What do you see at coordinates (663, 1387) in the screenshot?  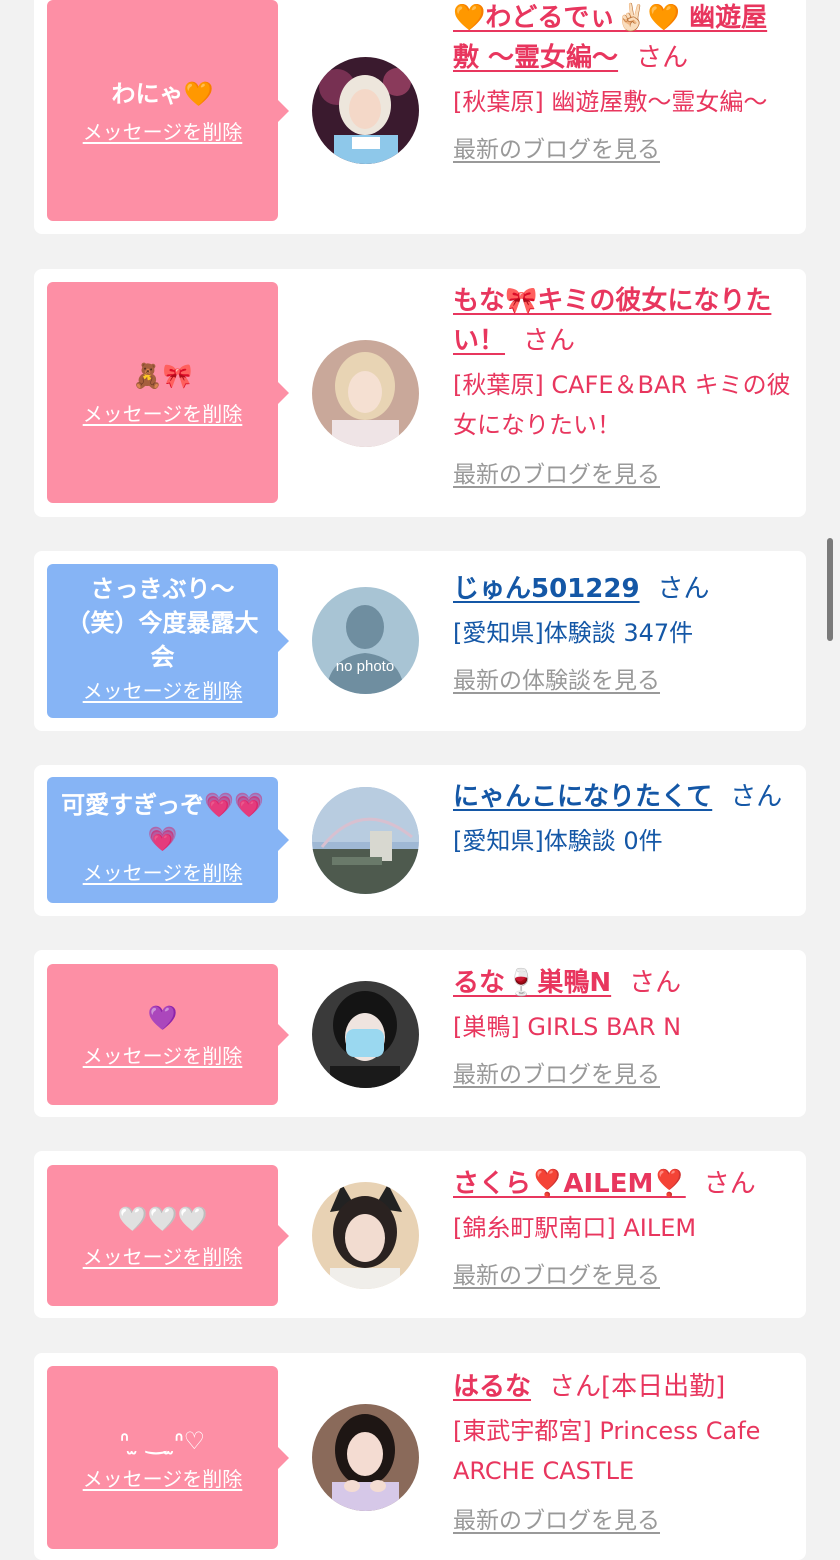 I see `attendance-status: [本日出勤]` at bounding box center [663, 1387].